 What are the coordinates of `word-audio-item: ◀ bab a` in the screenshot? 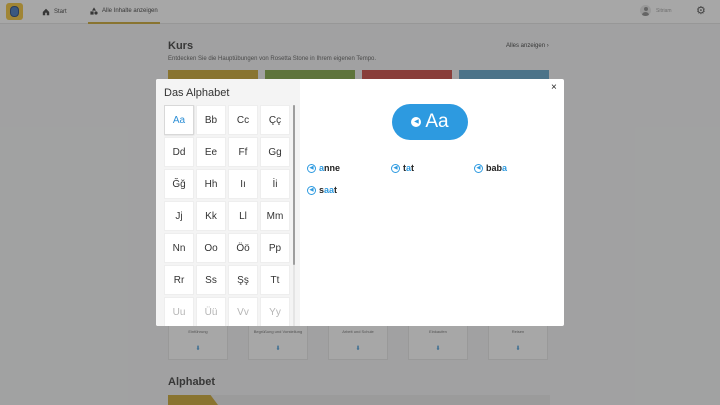 It's located at (490, 168).